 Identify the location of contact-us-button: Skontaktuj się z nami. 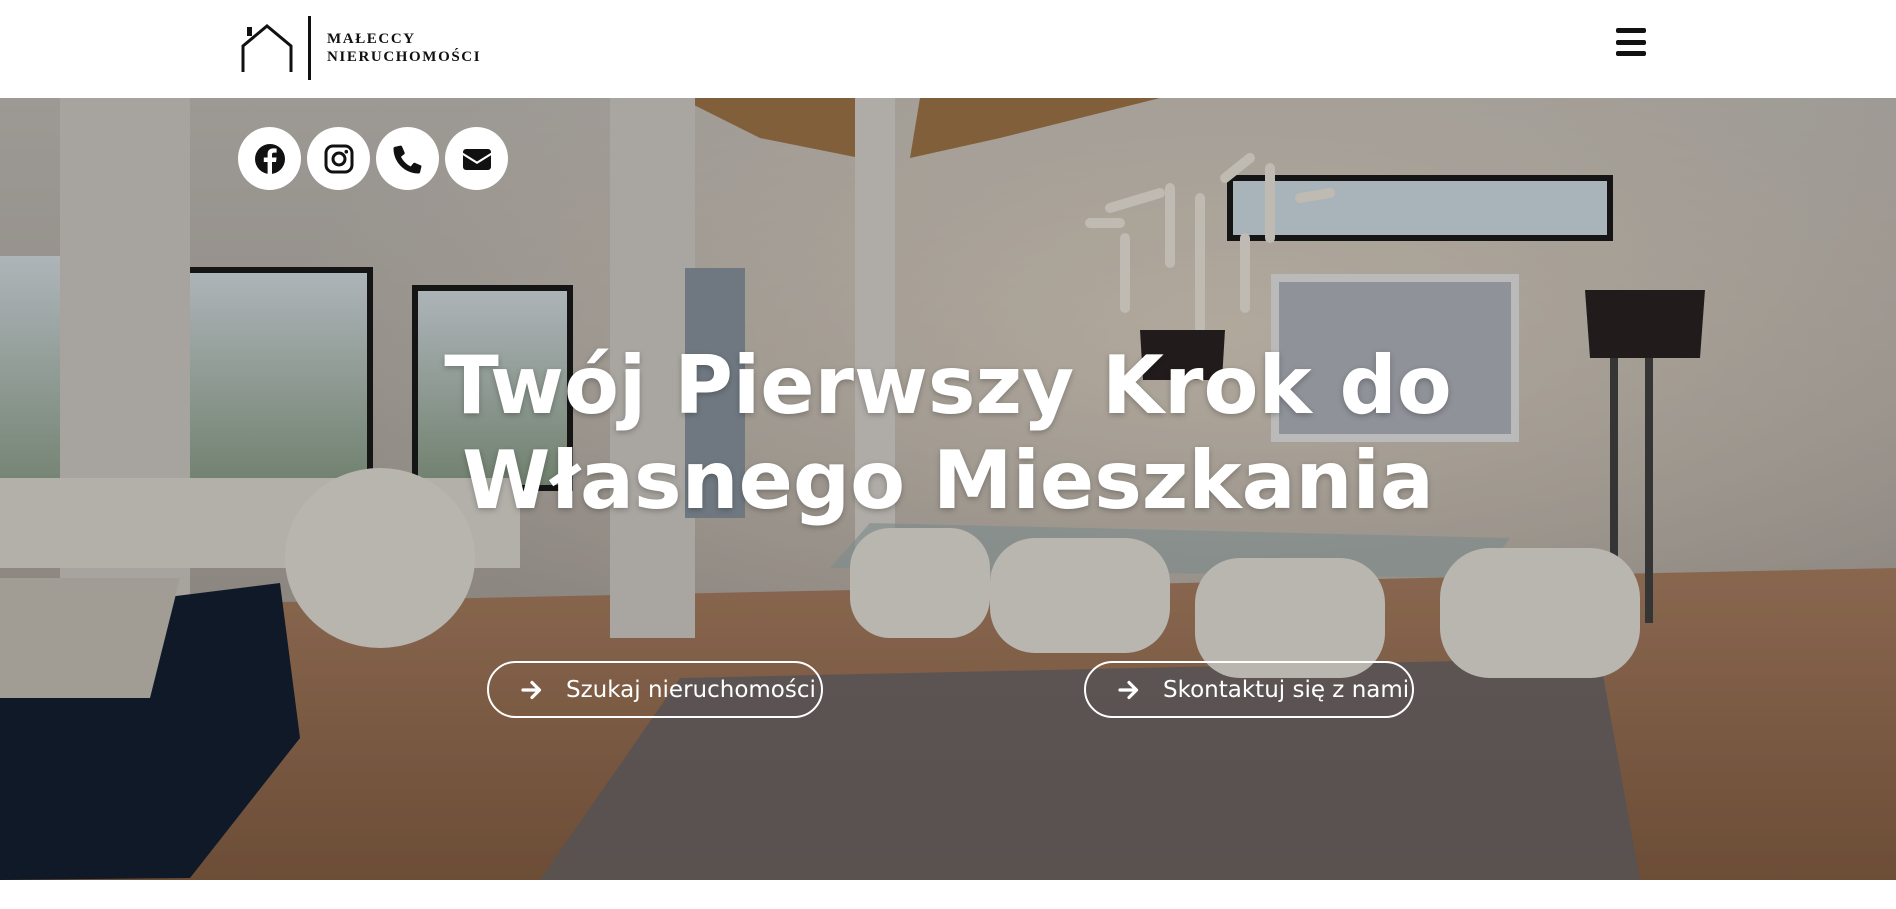
(1249, 689).